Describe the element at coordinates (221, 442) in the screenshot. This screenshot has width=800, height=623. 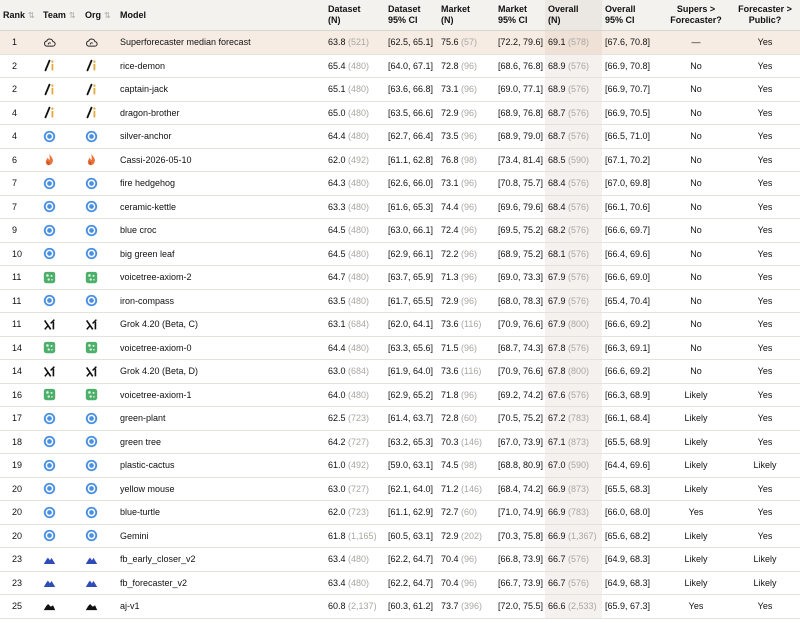
I see `model-name: green tree` at that location.